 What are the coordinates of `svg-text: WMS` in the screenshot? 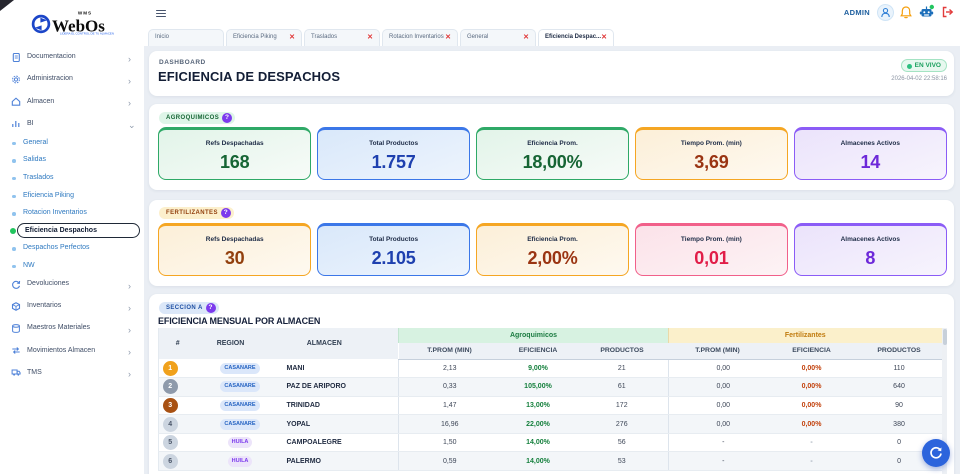 It's located at (85, 13).